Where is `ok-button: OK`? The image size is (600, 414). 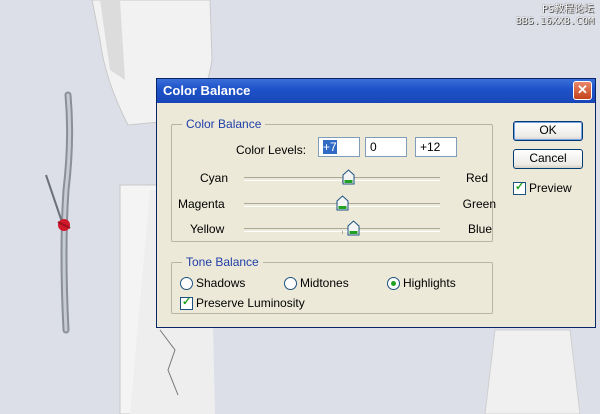
ok-button: OK is located at coordinates (548, 131).